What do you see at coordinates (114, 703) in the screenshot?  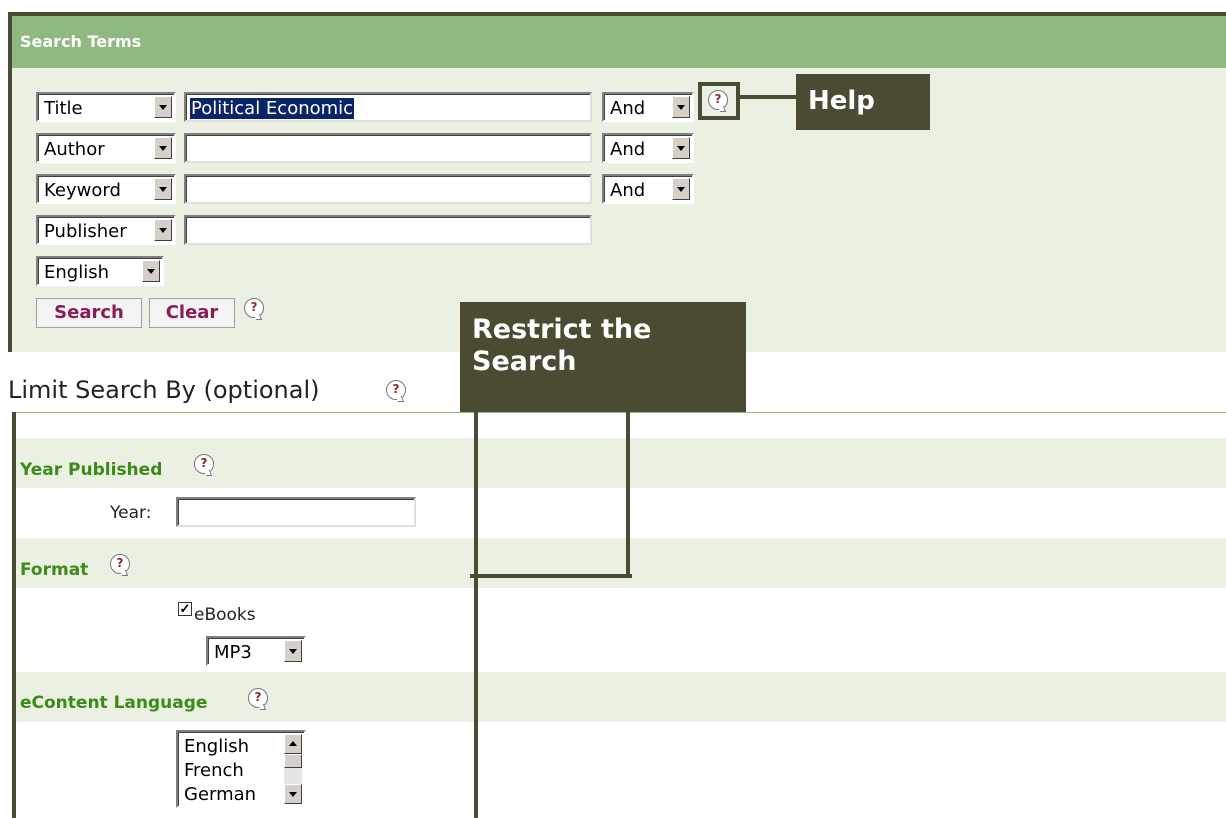 I see `econtent-language-label: eContent Language` at bounding box center [114, 703].